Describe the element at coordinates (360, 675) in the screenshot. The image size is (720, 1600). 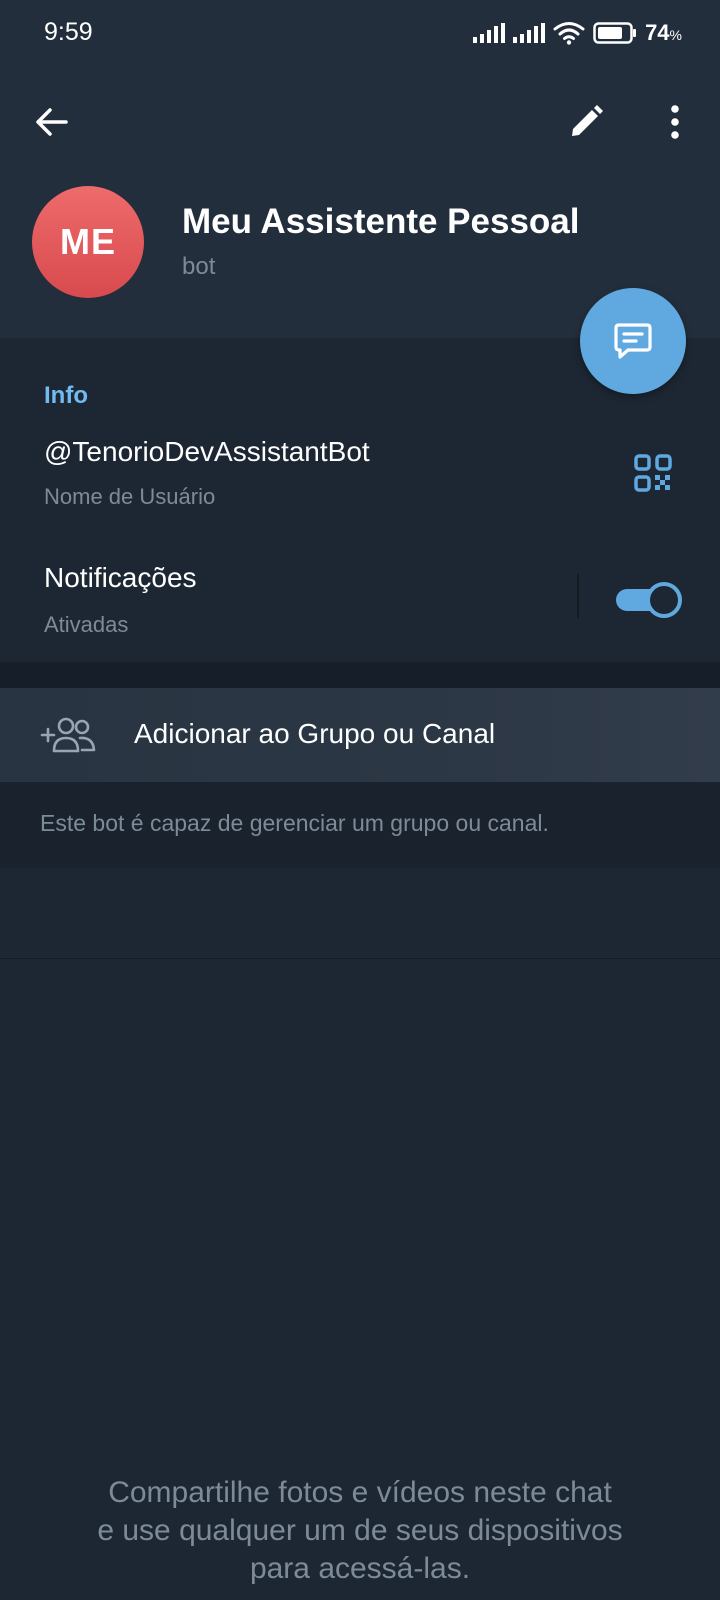
I see `section-separator` at that location.